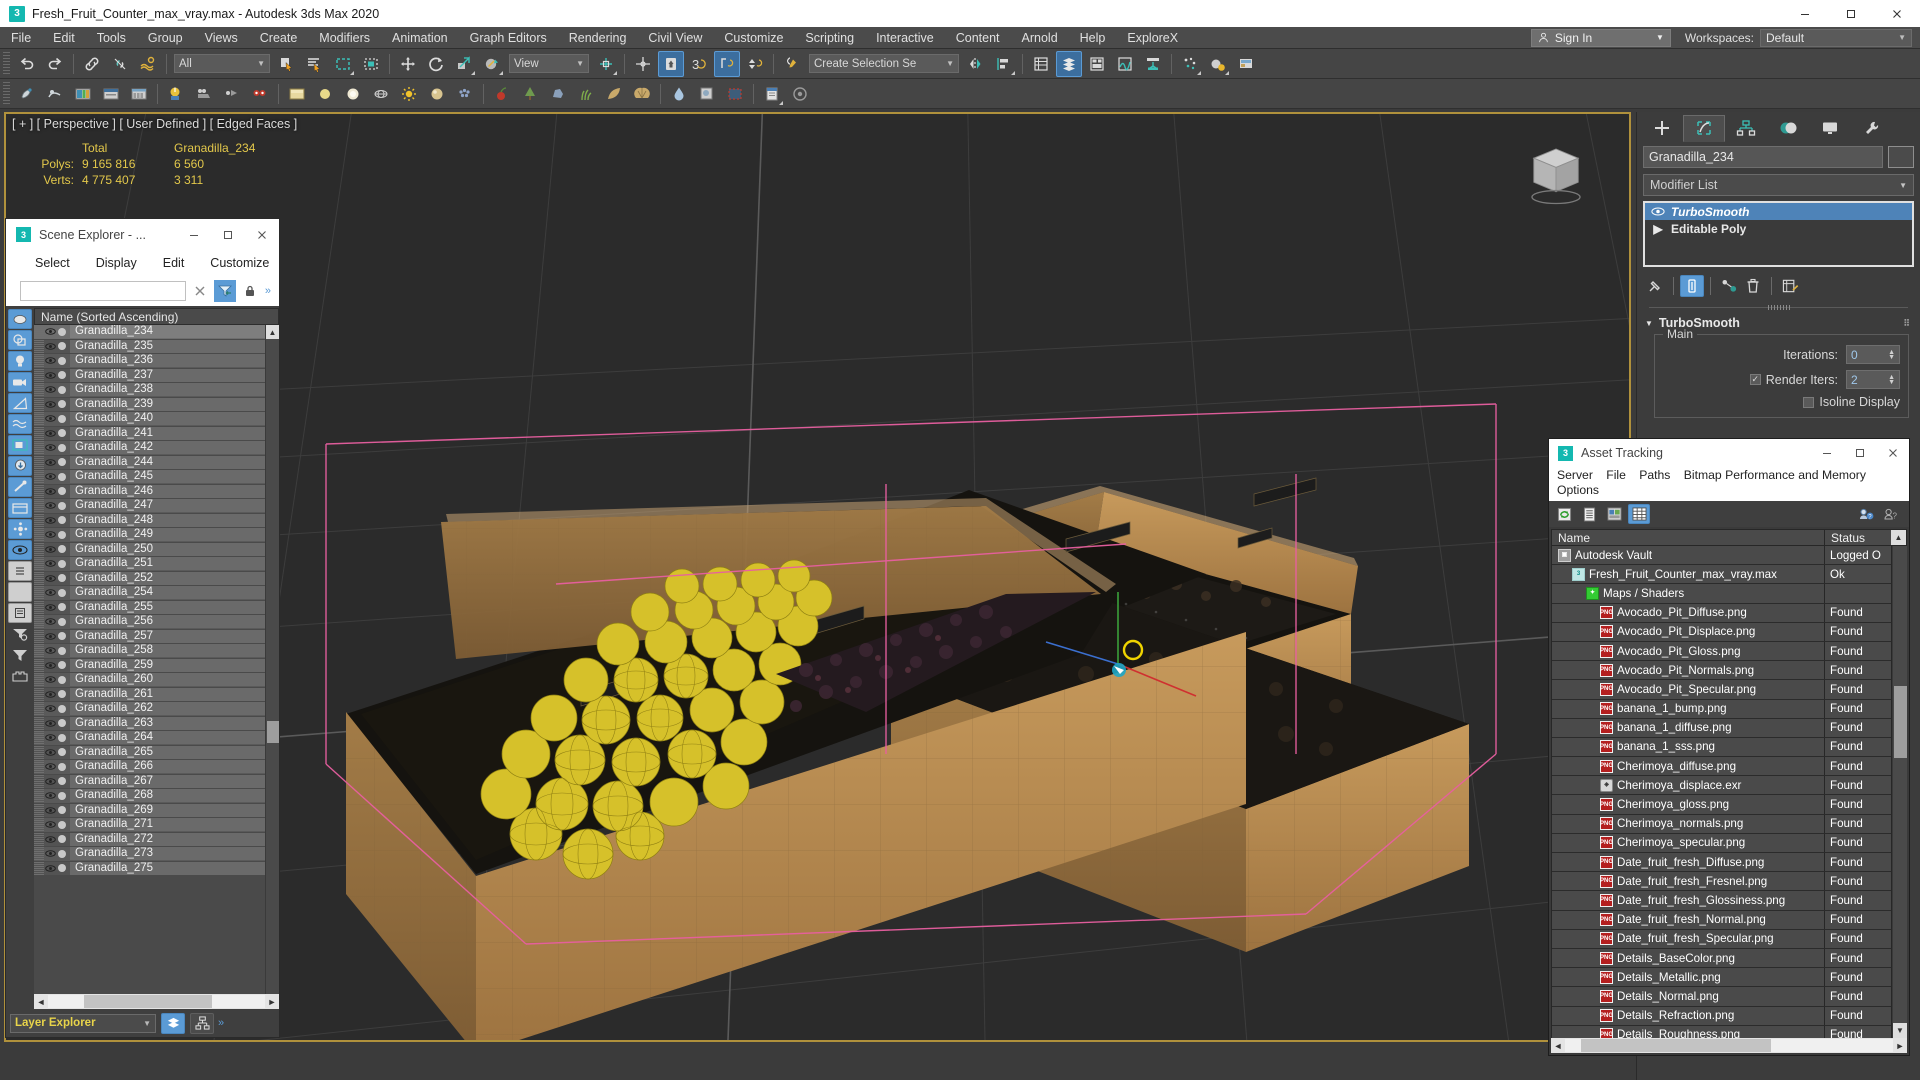 This screenshot has height=1080, width=1920. Describe the element at coordinates (1778, 234) in the screenshot. I see `modifier-stack: TurboSmooth ▶ Editable Poly` at that location.